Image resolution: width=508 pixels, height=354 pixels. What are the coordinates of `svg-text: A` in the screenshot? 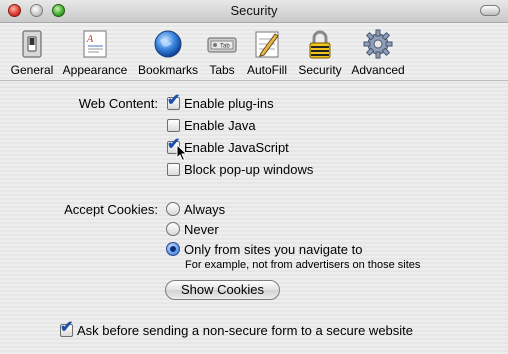 It's located at (90, 39).